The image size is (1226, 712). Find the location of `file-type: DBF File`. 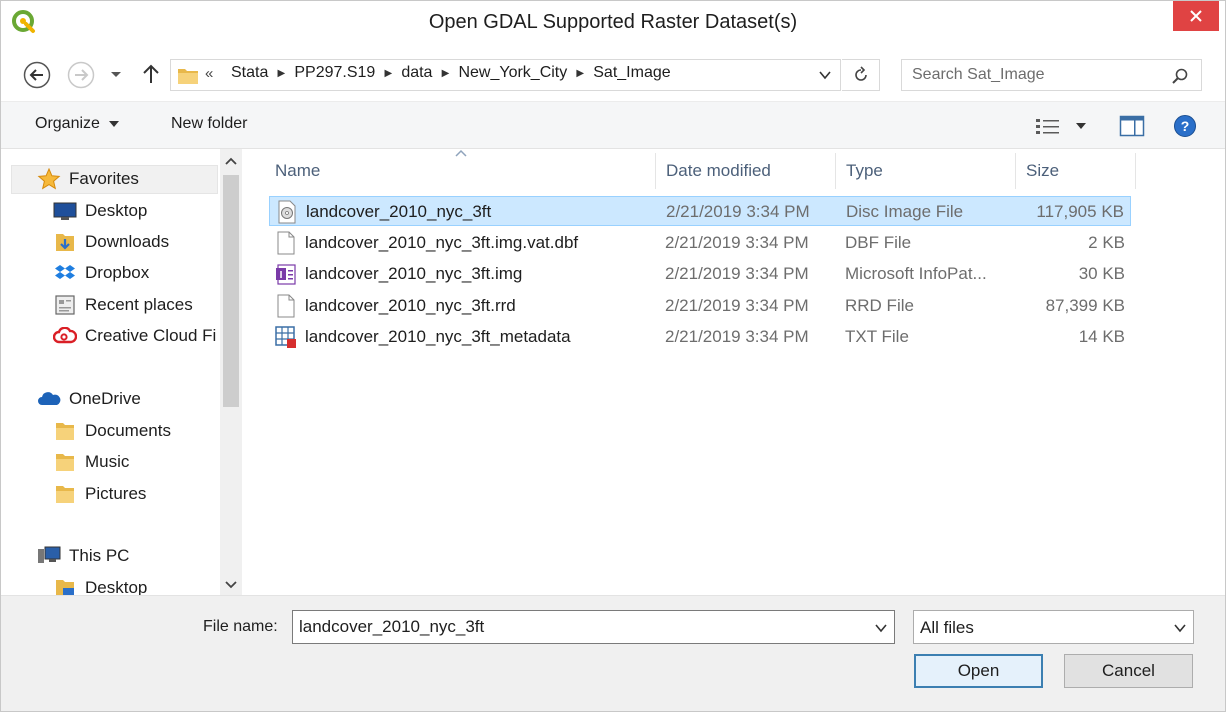

file-type: DBF File is located at coordinates (878, 242).